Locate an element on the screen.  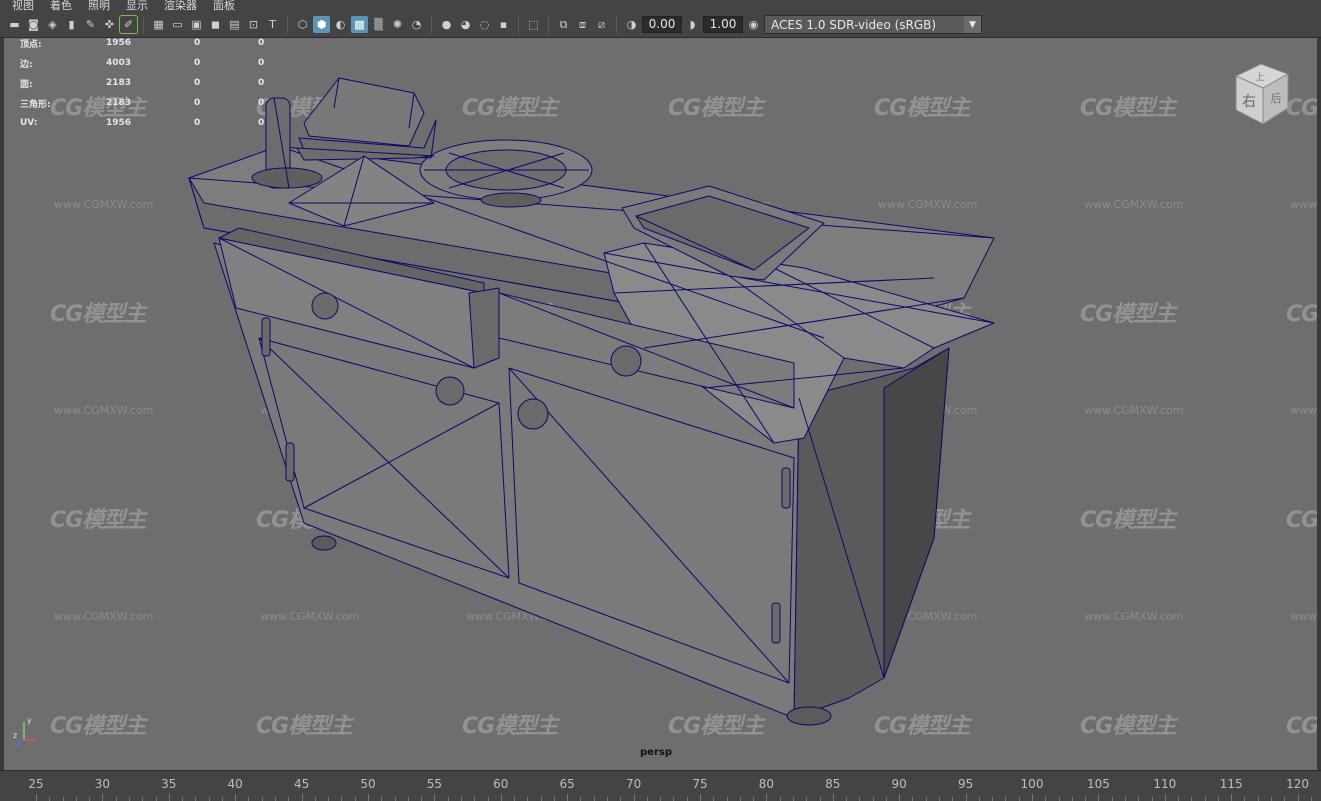
xray-joints-icon: ⧄ is located at coordinates (601, 24).